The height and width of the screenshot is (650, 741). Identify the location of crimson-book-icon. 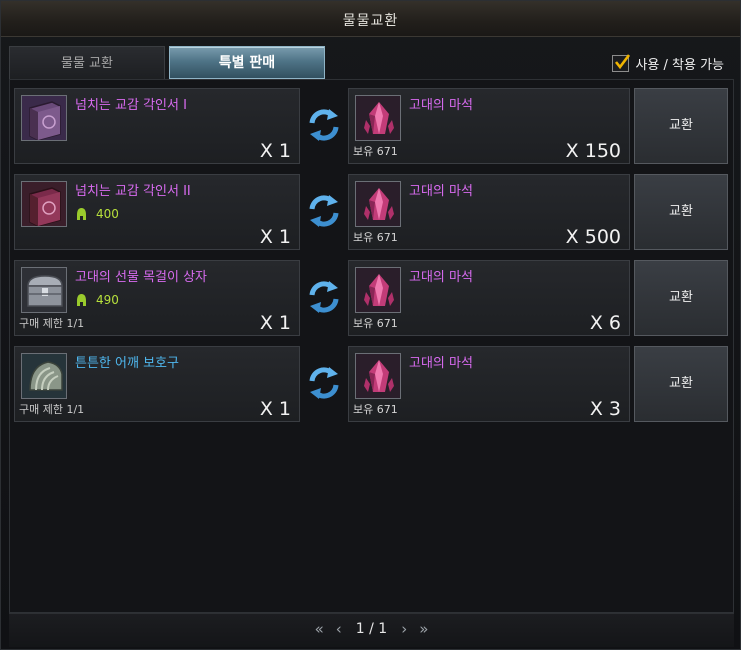
(44, 204).